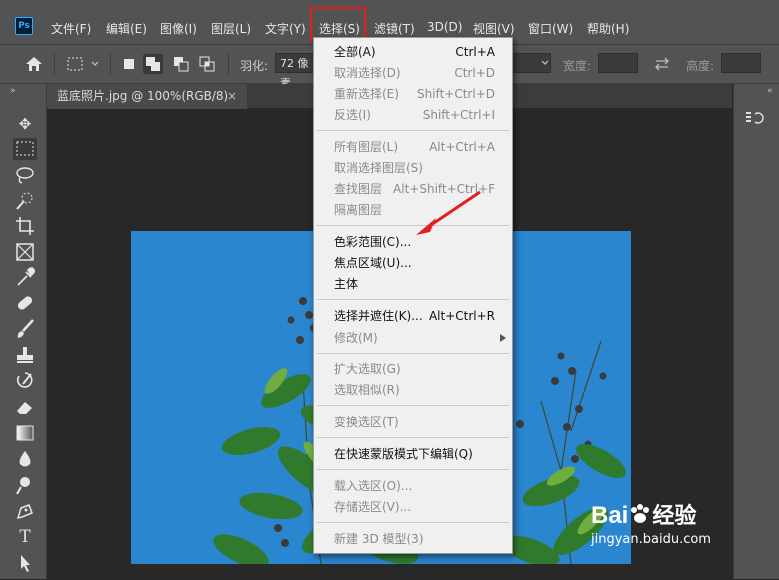 Image resolution: width=779 pixels, height=580 pixels. What do you see at coordinates (741, 63) in the screenshot?
I see `height-input` at bounding box center [741, 63].